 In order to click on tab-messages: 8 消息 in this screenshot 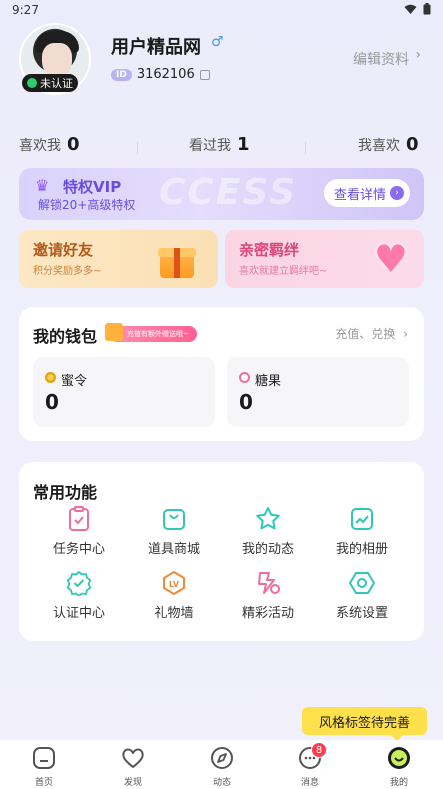, I will do `click(310, 765)`.